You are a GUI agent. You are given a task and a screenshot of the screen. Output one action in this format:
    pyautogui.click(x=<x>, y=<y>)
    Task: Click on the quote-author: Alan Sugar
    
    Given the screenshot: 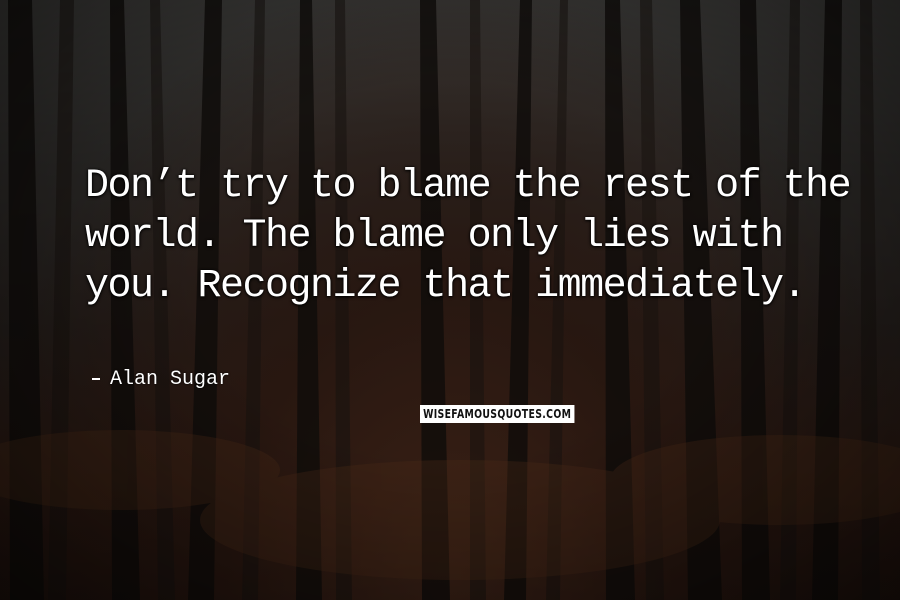 What is the action you would take?
    pyautogui.click(x=161, y=380)
    